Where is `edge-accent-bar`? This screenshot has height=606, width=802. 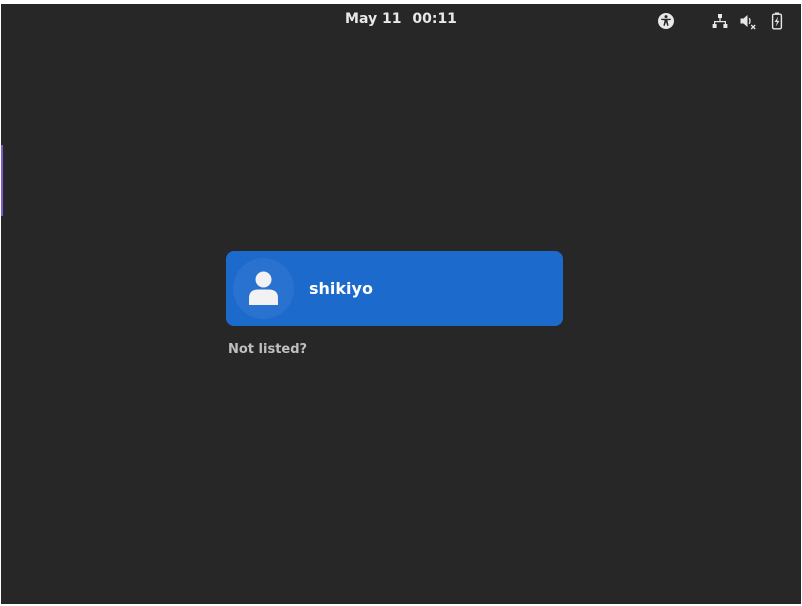
edge-accent-bar is located at coordinates (2, 180).